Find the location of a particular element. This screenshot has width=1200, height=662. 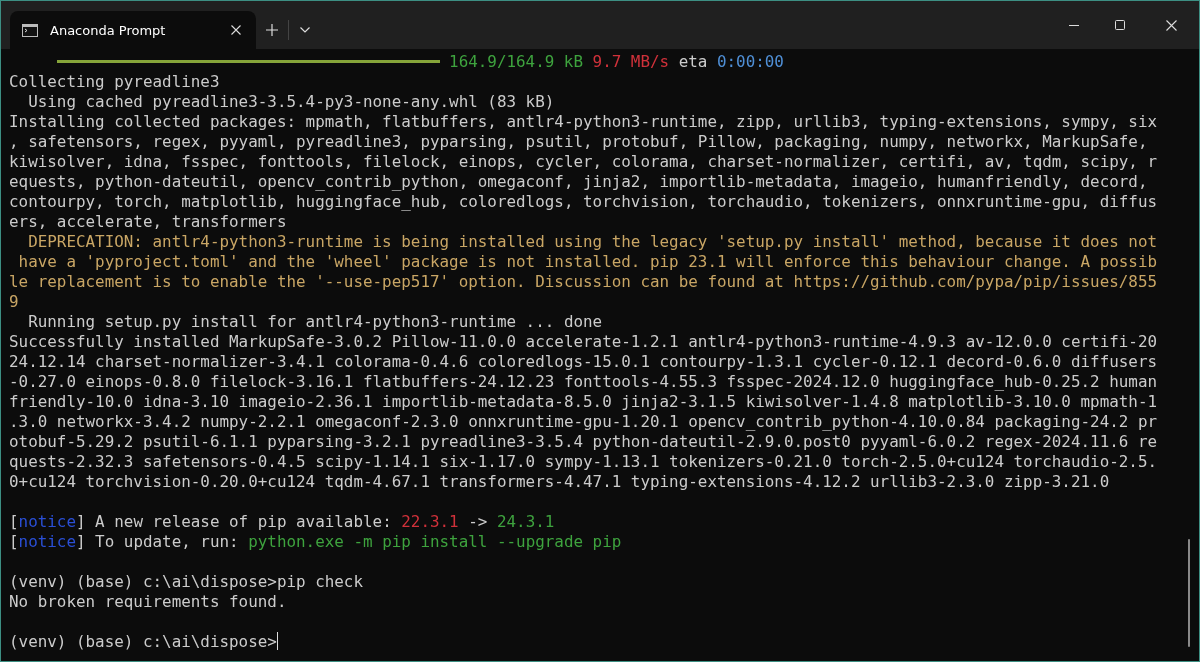

maximize-icon is located at coordinates (1120, 25).